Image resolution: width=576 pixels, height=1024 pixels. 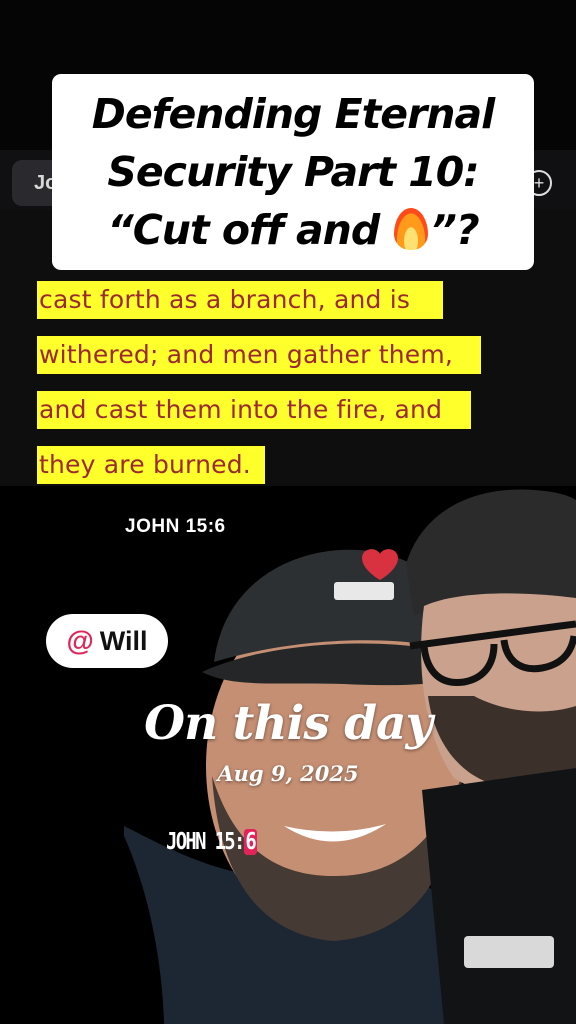 I want to click on memory-date: Aug 9, 2025, so click(x=288, y=773).